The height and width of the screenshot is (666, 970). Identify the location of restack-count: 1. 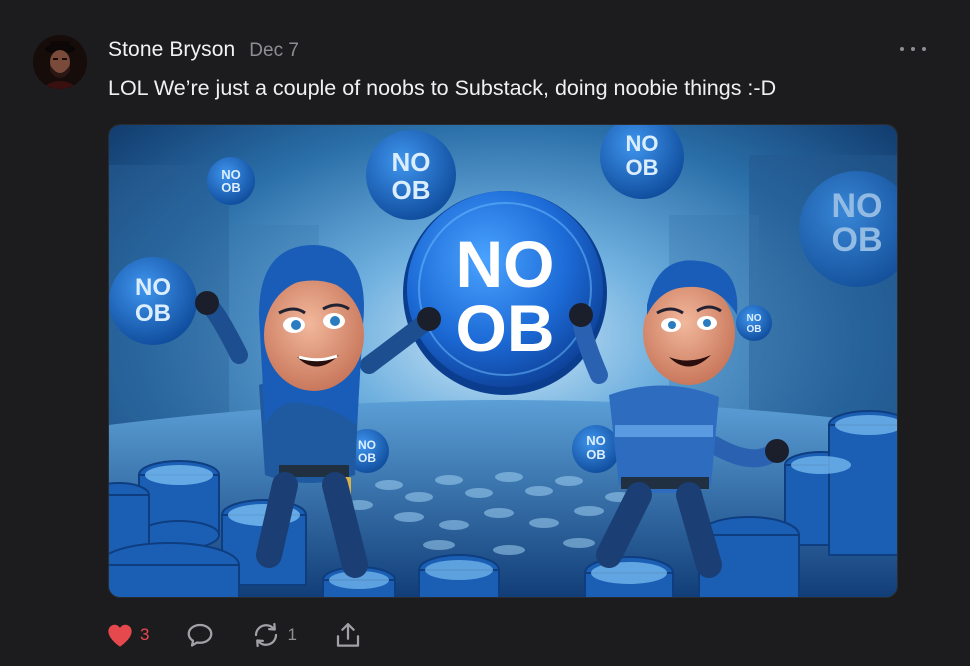
(292, 634).